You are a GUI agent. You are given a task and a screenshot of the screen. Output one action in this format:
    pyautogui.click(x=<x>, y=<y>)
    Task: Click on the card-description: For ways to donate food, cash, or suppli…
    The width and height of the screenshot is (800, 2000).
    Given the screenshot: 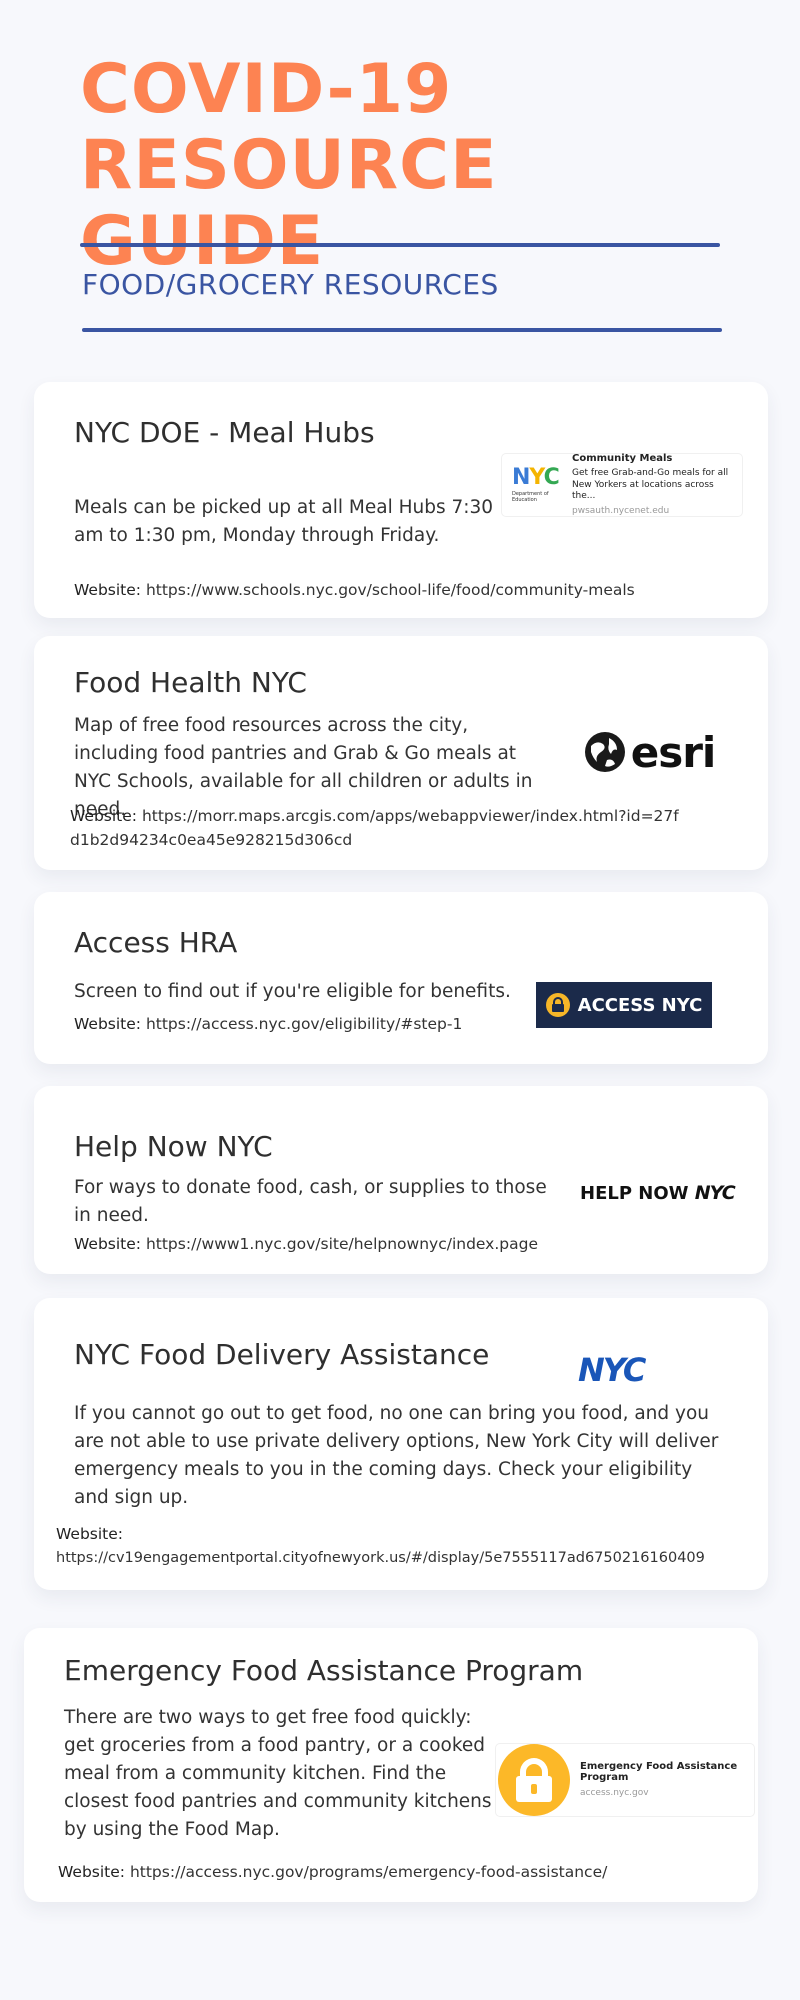 What is the action you would take?
    pyautogui.click(x=310, y=1201)
    